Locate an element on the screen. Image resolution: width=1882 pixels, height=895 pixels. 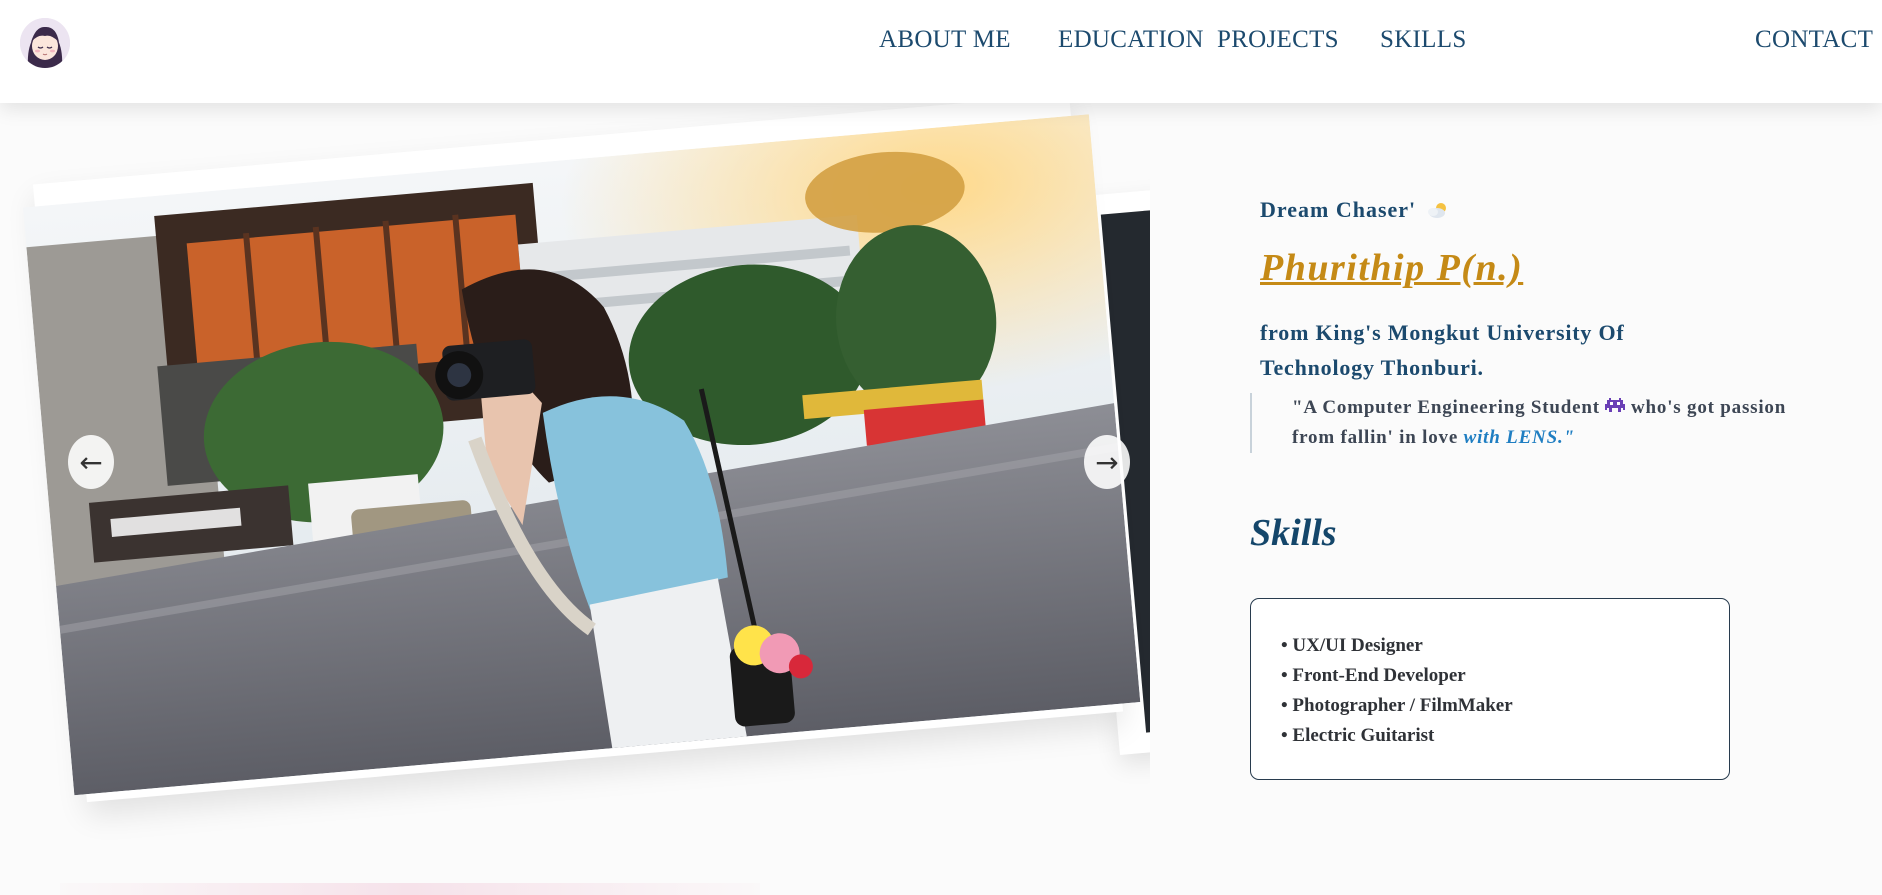
sun-behind-cloud-icon is located at coordinates (1436, 210).